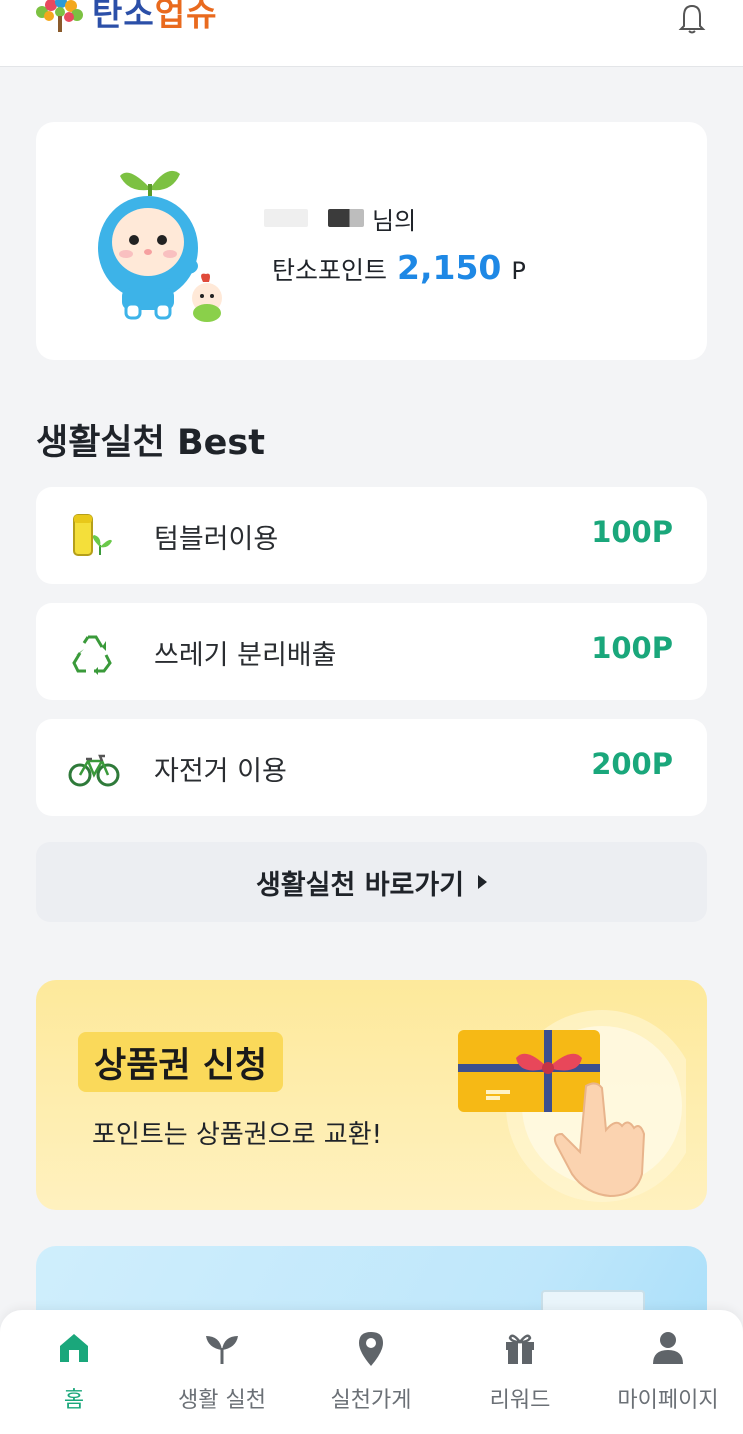 The height and width of the screenshot is (1434, 743). I want to click on app-header: 탄소업슈, so click(371, 33).